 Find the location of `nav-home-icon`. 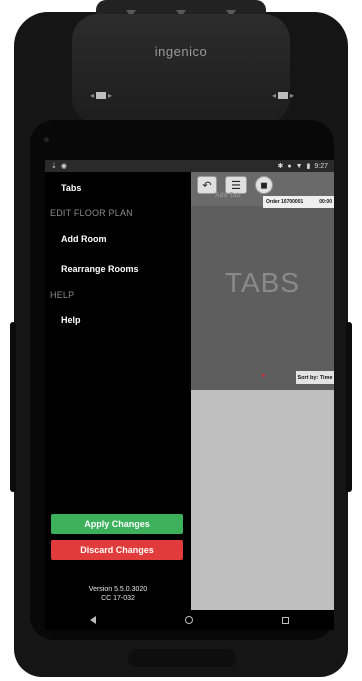

nav-home-icon is located at coordinates (188, 620).